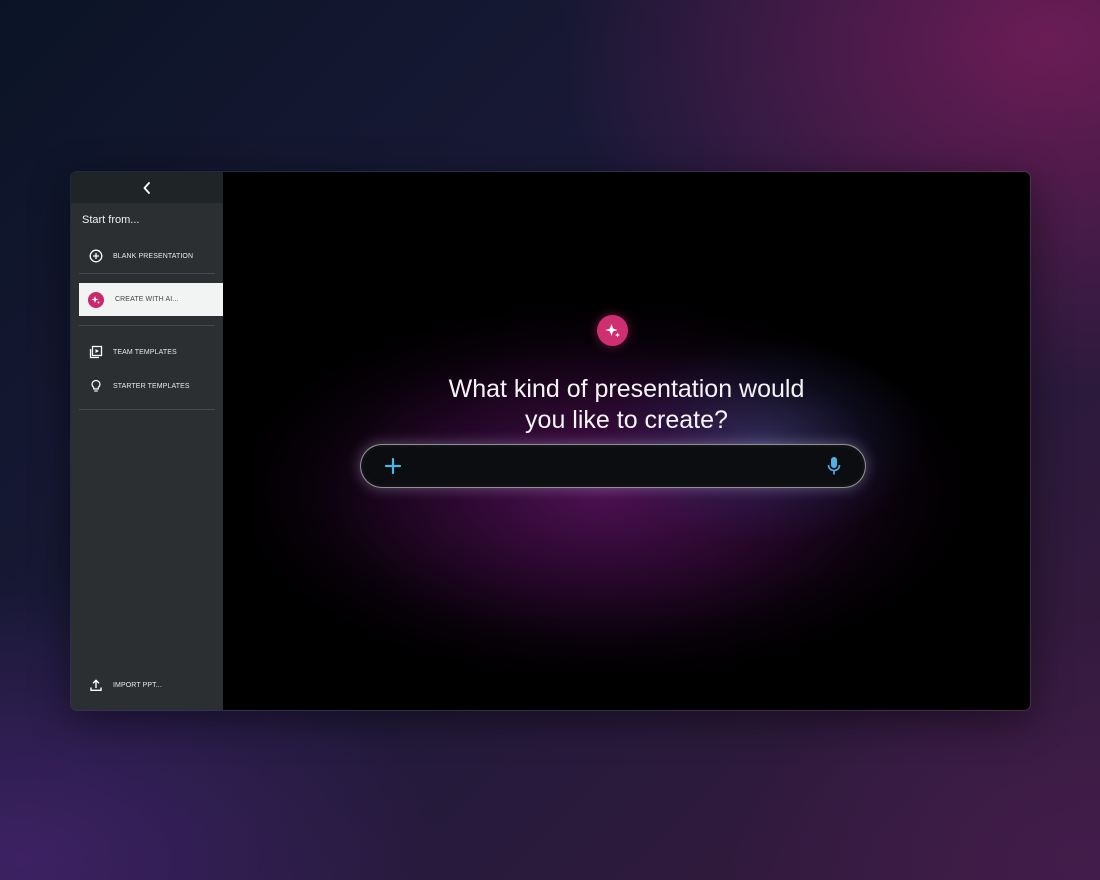 The width and height of the screenshot is (1100, 880). What do you see at coordinates (153, 256) in the screenshot?
I see `sidebar-item-label: BLANK PRESENTATION` at bounding box center [153, 256].